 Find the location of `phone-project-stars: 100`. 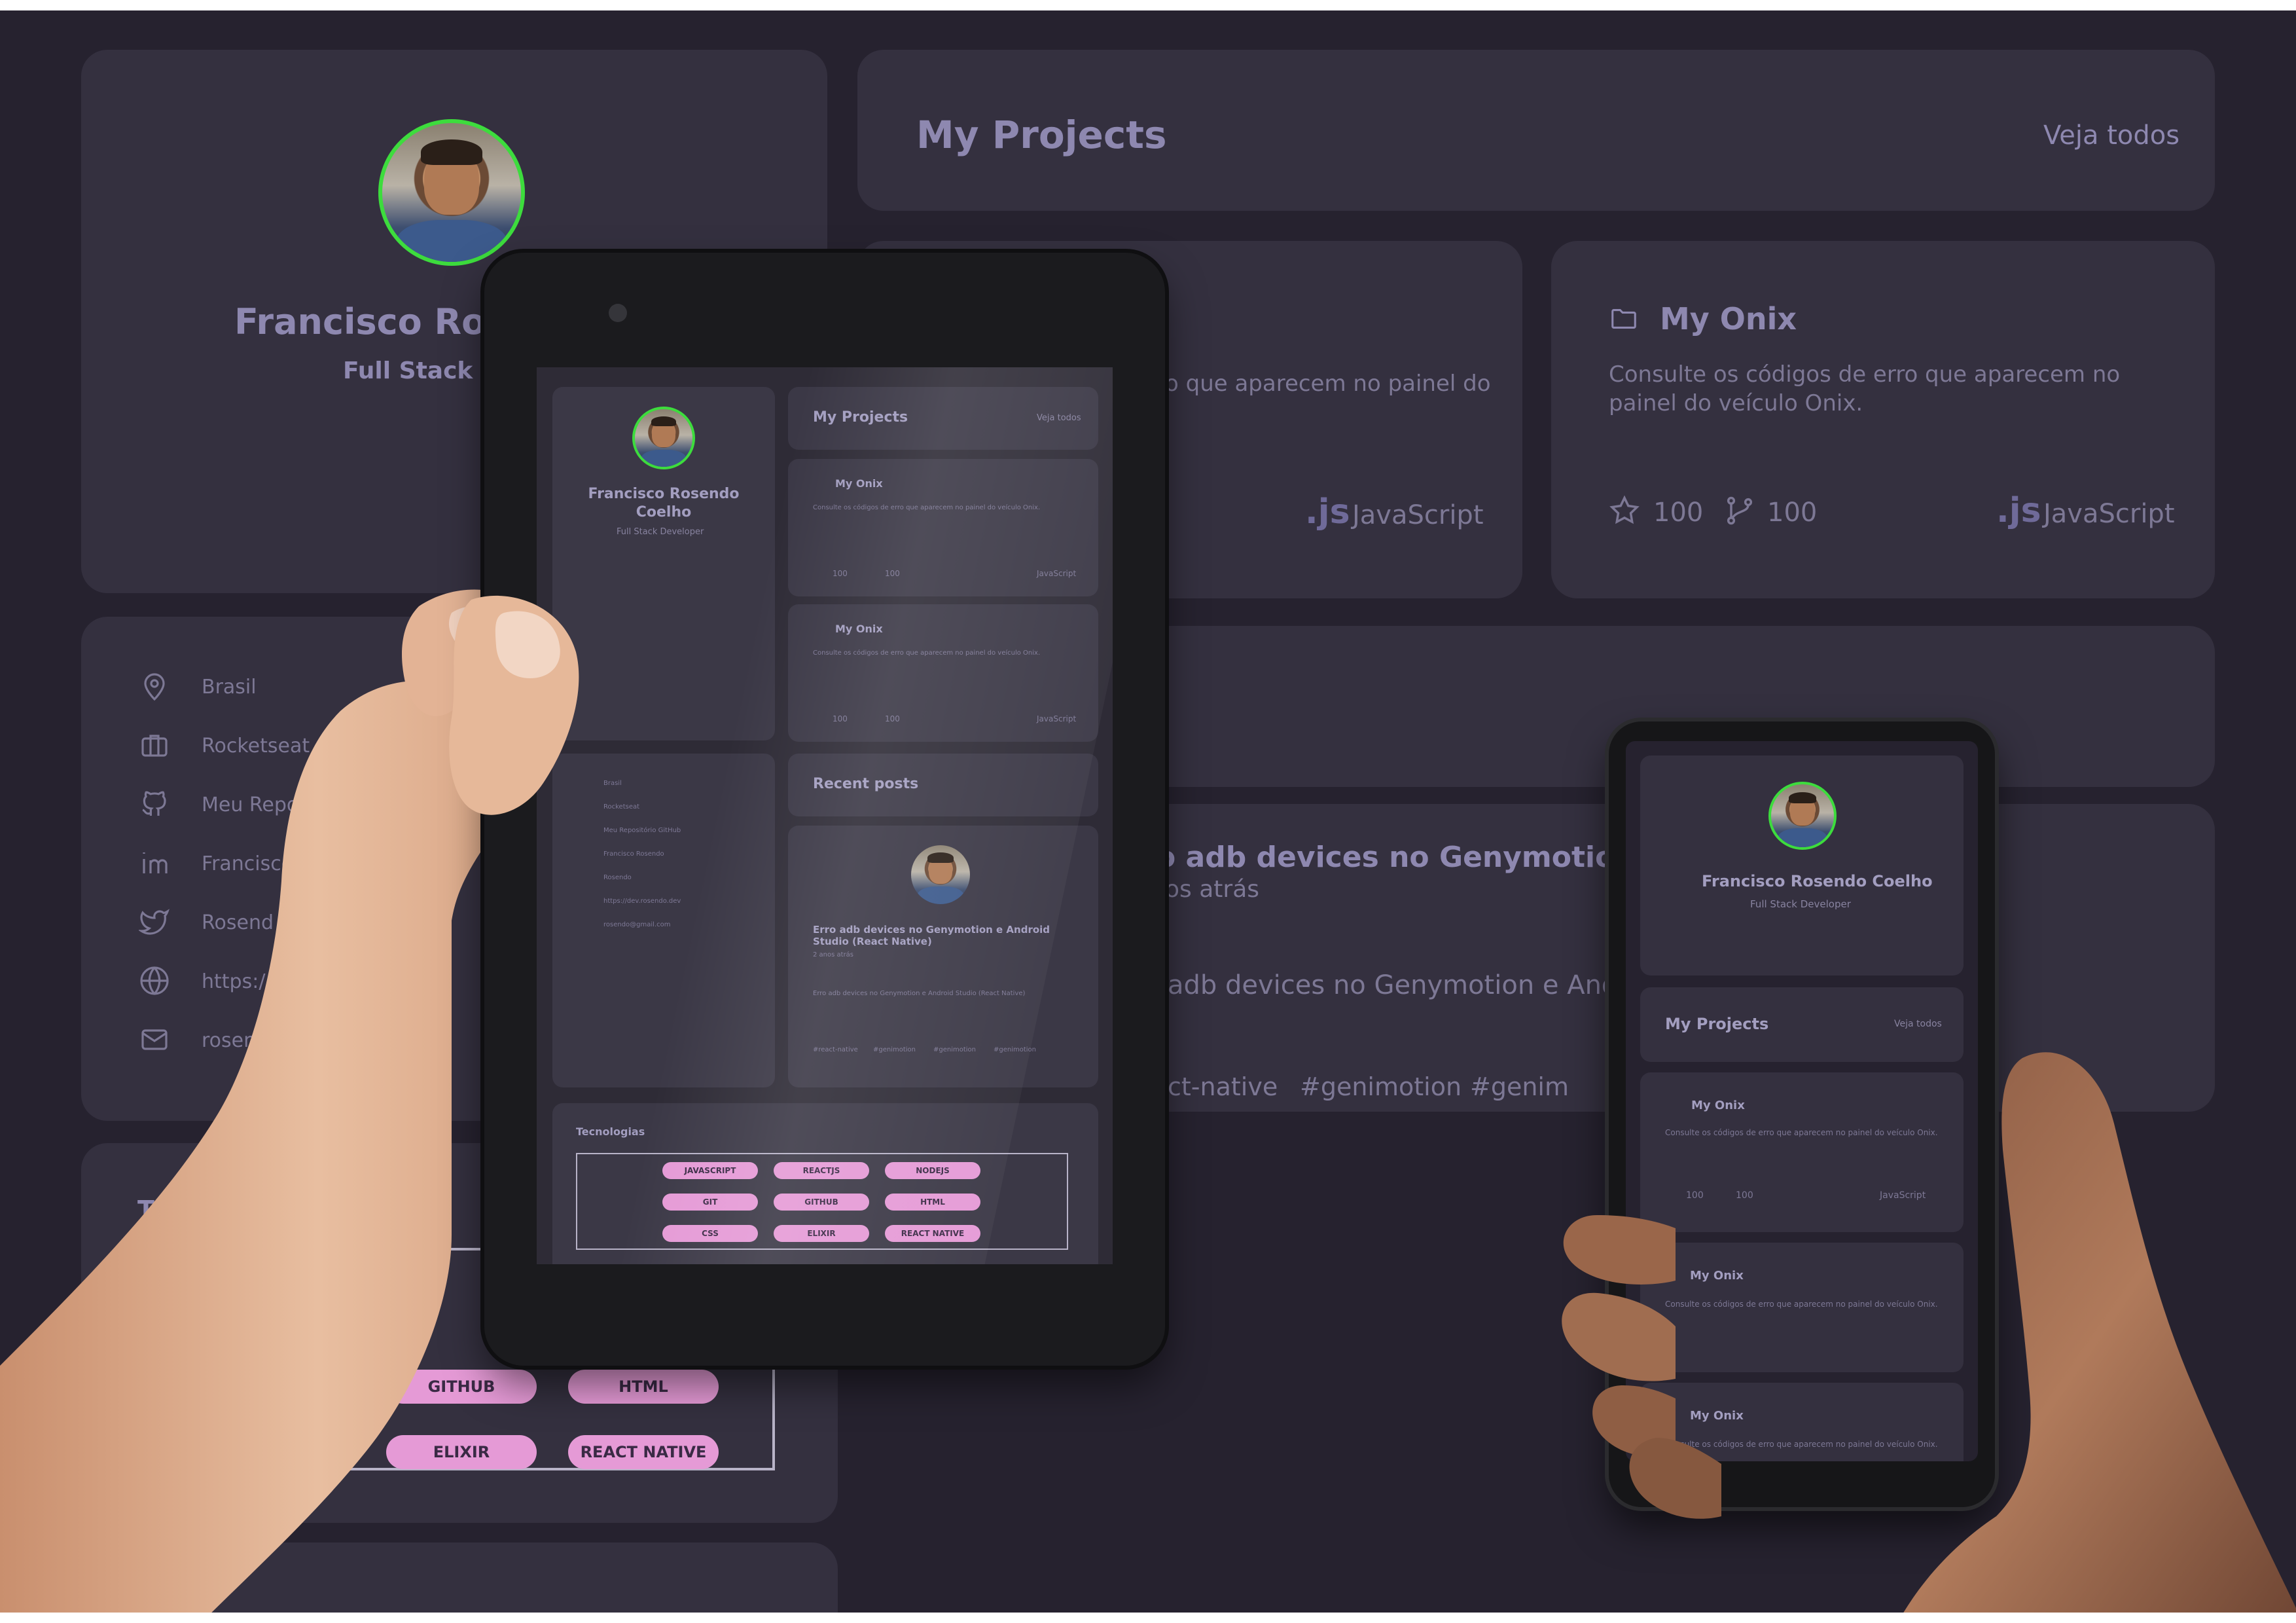

phone-project-stars: 100 is located at coordinates (1695, 1195).